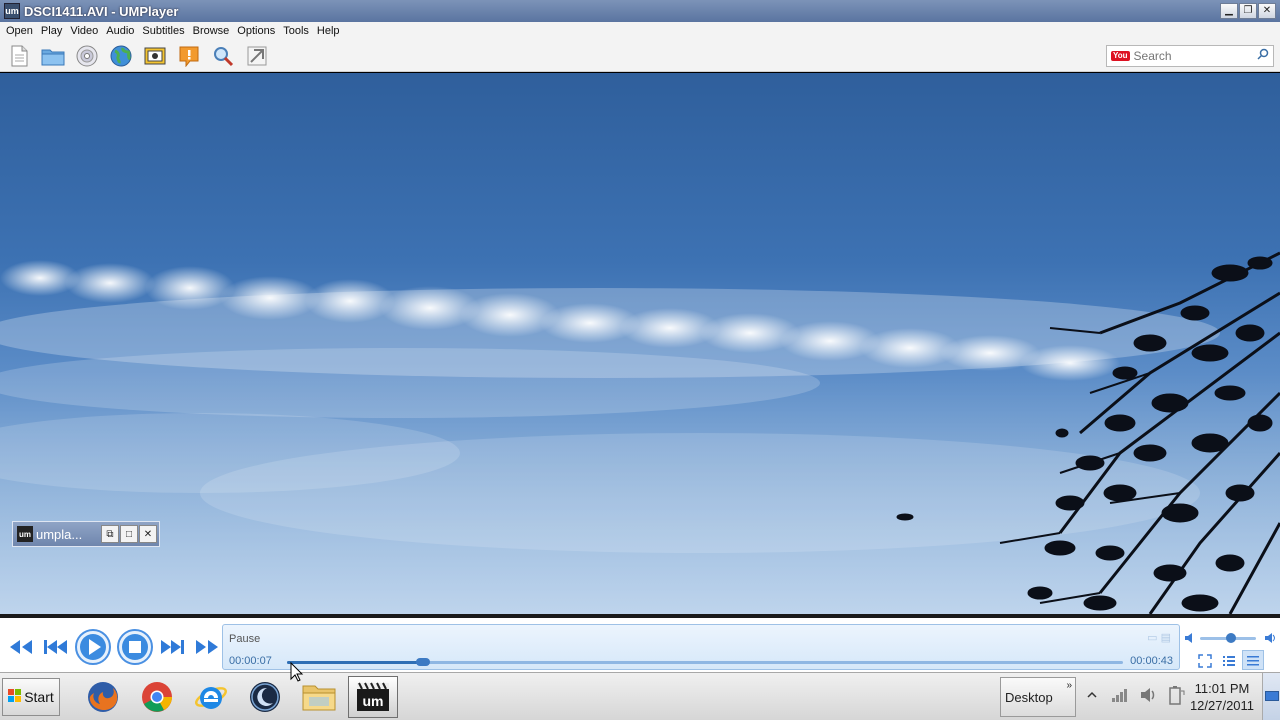 This screenshot has height=720, width=1280. Describe the element at coordinates (1222, 697) in the screenshot. I see `system-clock: 11:01 PM 12/27/2011` at that location.